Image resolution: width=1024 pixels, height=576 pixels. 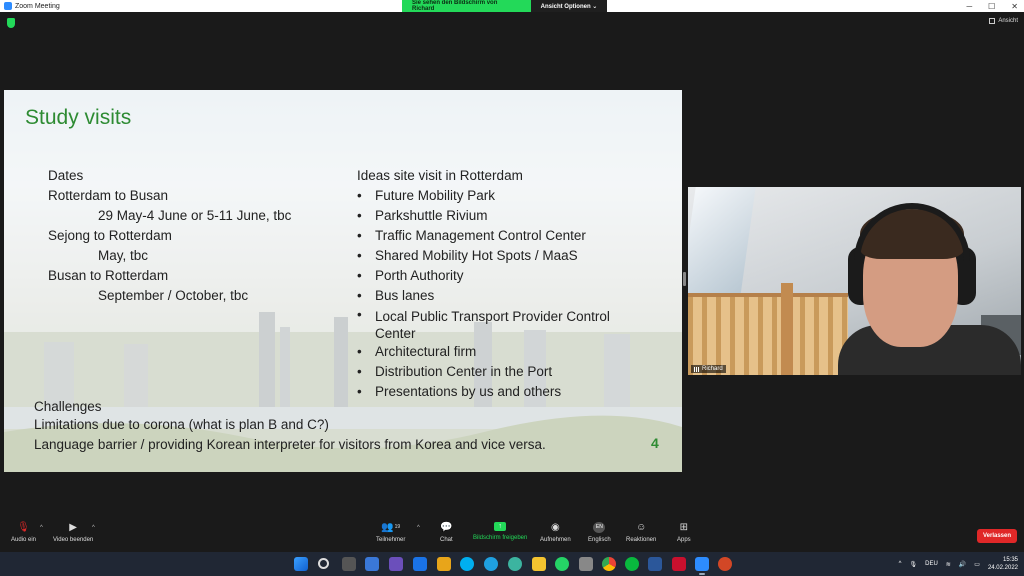 What do you see at coordinates (482, 236) in the screenshot?
I see `list-item: Traffic Management Control Center` at bounding box center [482, 236].